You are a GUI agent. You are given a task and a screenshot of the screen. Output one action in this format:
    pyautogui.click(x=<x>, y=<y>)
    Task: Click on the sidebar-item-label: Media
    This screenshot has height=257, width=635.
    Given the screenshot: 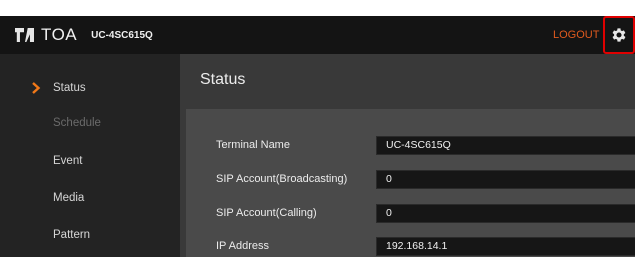 What is the action you would take?
    pyautogui.click(x=69, y=198)
    